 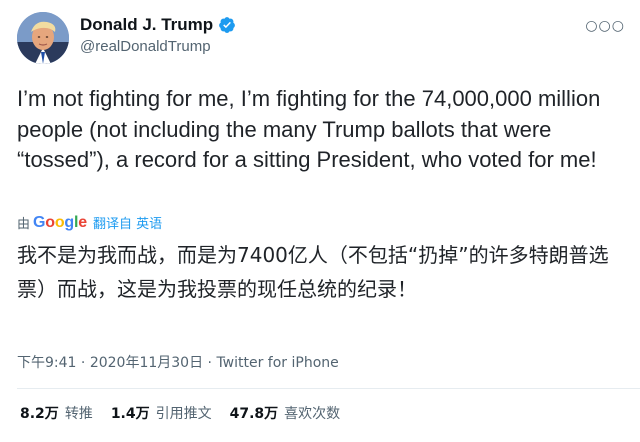 What do you see at coordinates (130, 414) in the screenshot?
I see `quote-tweets-count: 1.4万` at bounding box center [130, 414].